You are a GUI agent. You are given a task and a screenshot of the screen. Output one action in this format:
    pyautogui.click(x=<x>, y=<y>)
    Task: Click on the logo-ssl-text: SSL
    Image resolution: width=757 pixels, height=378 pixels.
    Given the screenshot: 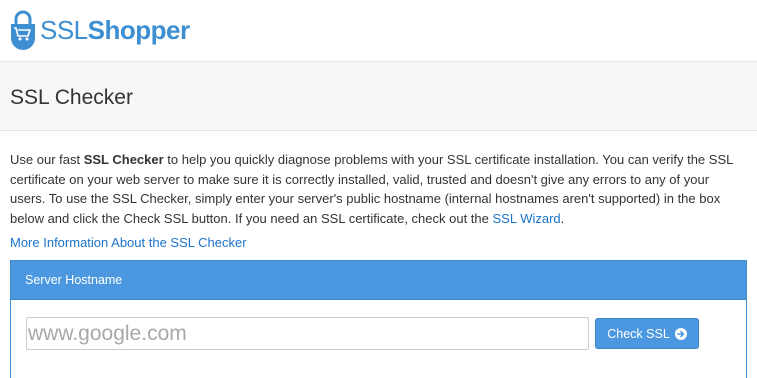 What is the action you would take?
    pyautogui.click(x=64, y=30)
    